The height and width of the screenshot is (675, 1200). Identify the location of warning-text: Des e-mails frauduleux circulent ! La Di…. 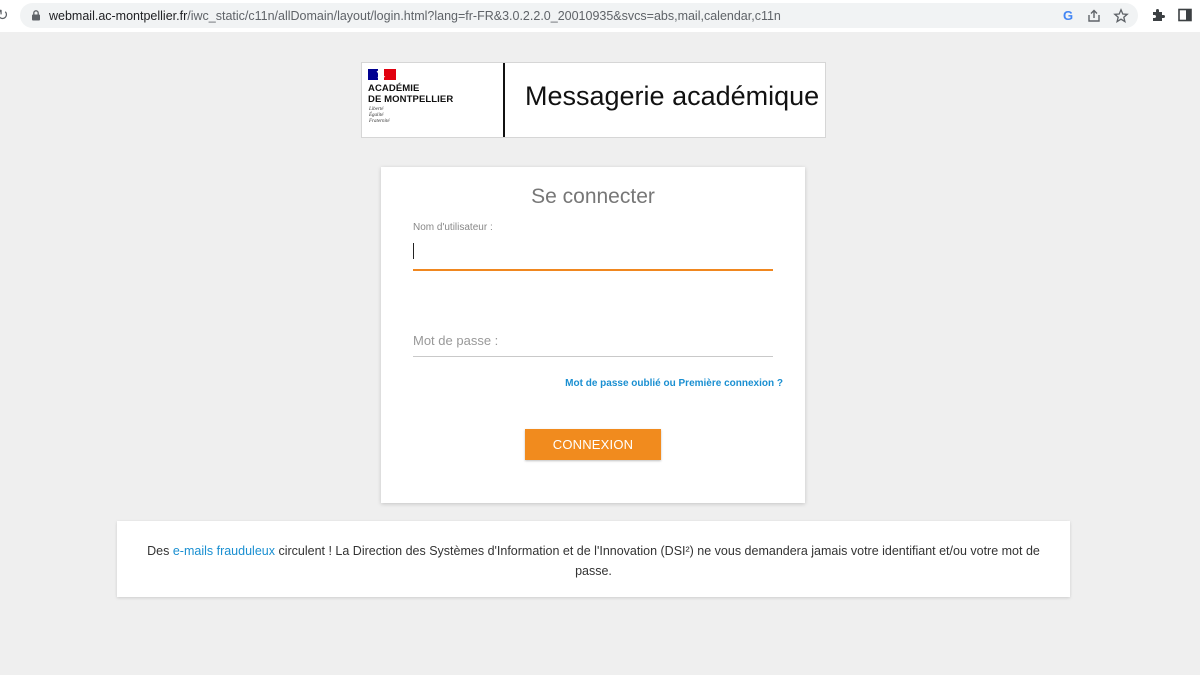
(593, 561).